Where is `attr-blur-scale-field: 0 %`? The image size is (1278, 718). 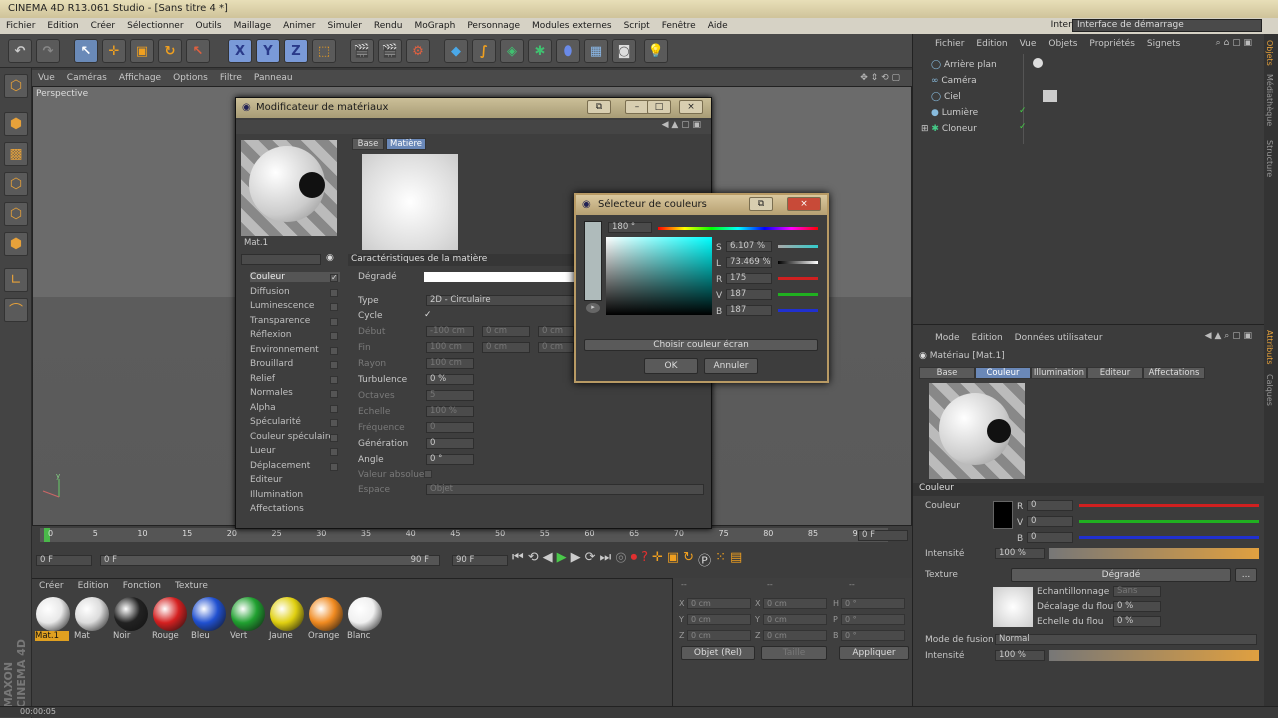
attr-blur-scale-field: 0 % is located at coordinates (1137, 621).